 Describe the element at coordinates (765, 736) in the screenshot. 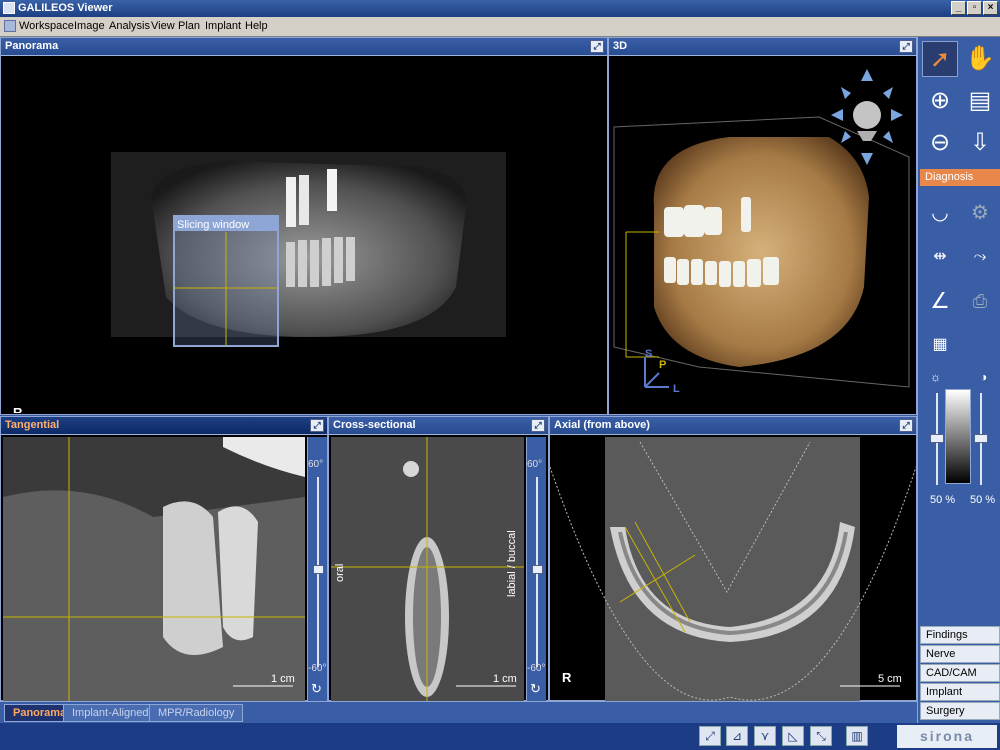

I see `layout-icon-3: ⋎` at that location.